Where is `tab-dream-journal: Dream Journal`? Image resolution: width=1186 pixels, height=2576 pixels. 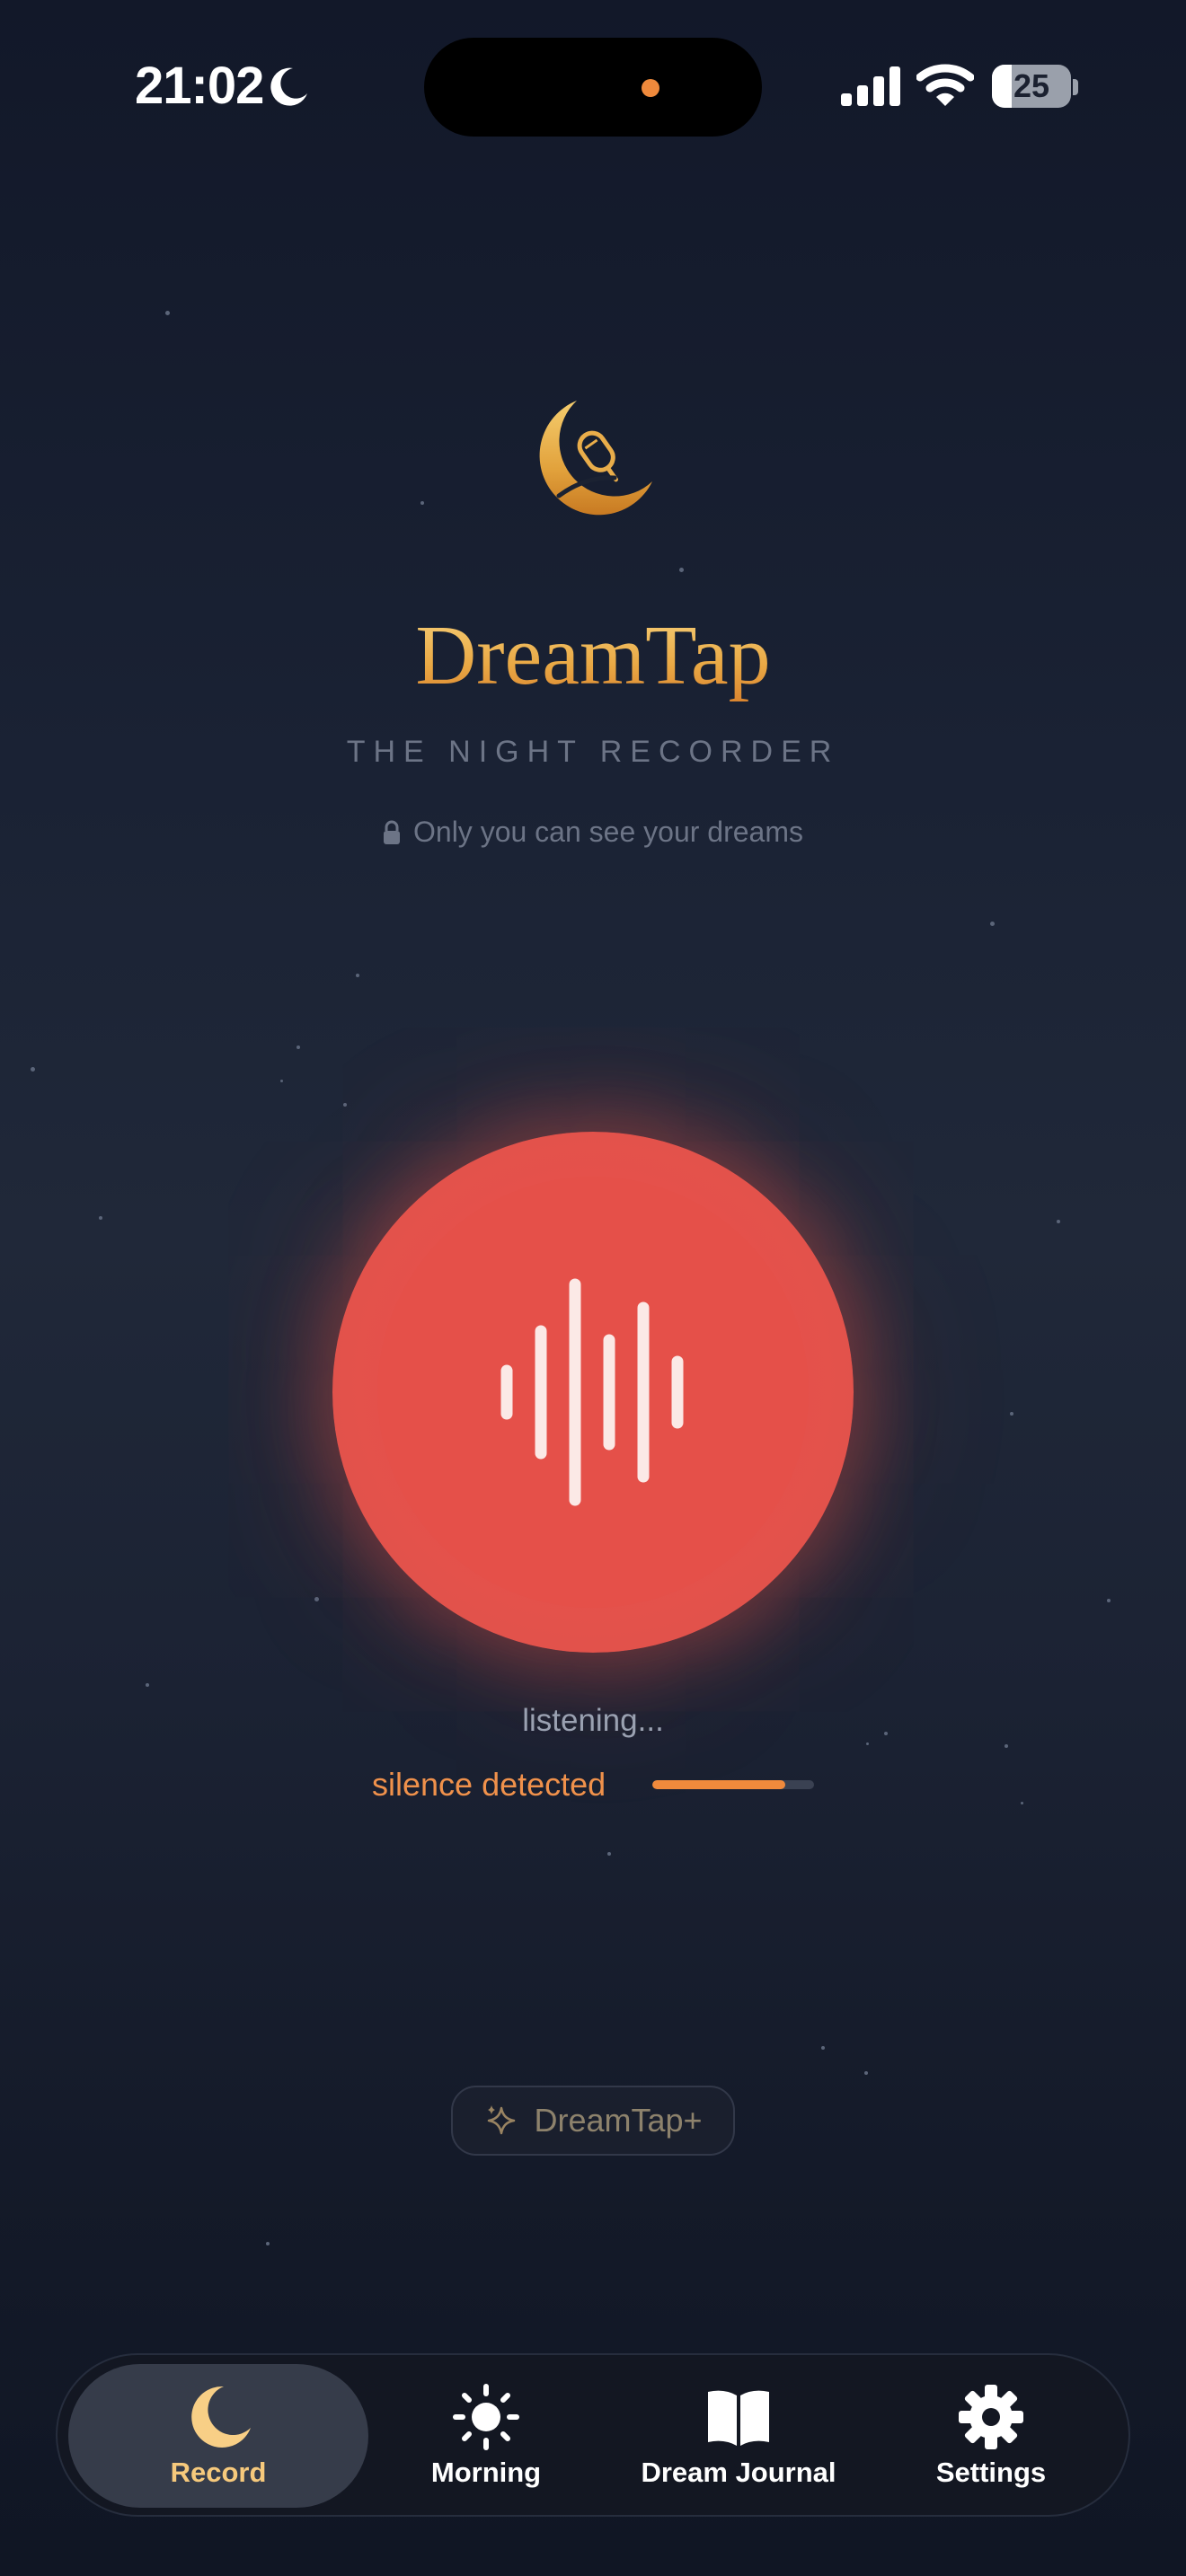
tab-dream-journal: Dream Journal is located at coordinates (738, 2436).